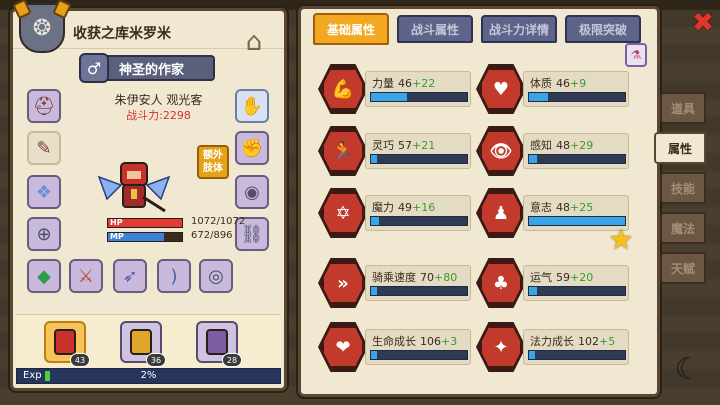 Image resolution: width=720 pixels, height=405 pixels. I want to click on hp-label: HP, so click(116, 222).